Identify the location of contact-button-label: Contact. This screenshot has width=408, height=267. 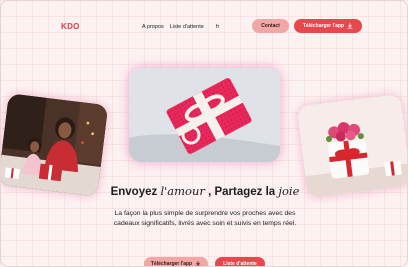
(270, 26).